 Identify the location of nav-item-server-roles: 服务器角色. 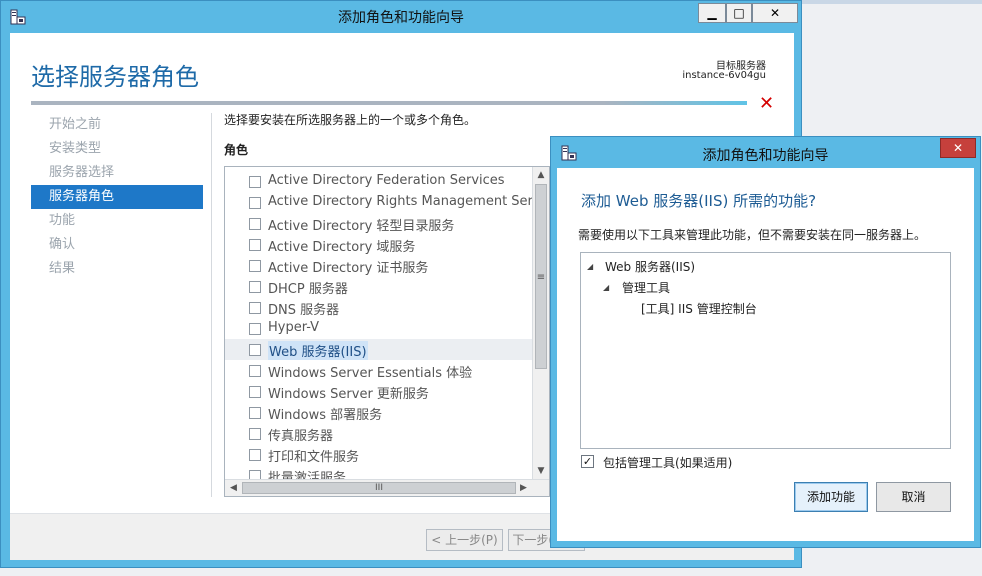
(117, 197).